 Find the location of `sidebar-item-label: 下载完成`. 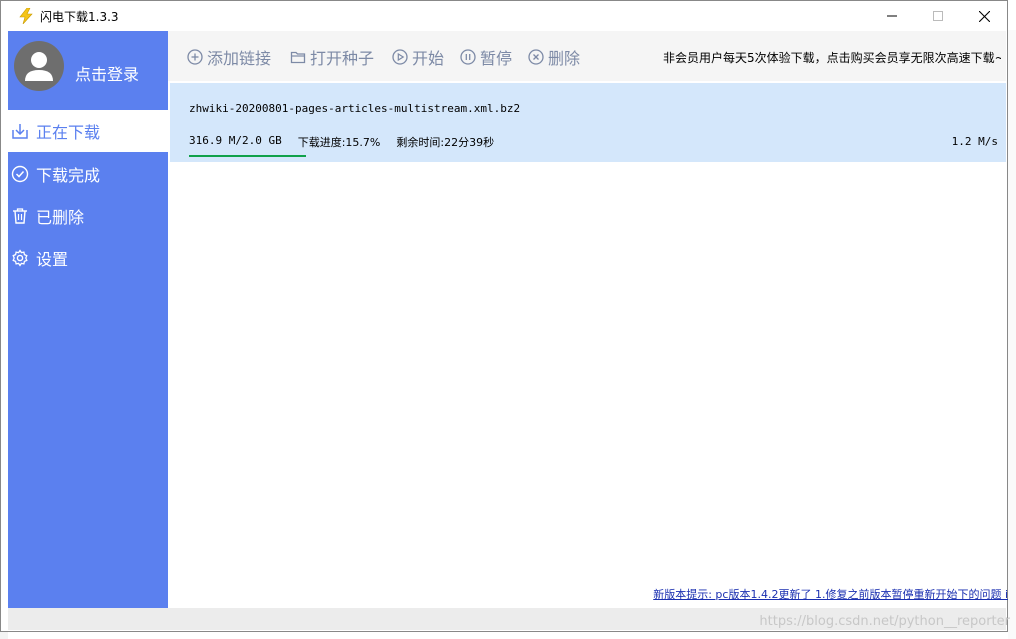

sidebar-item-label: 下载完成 is located at coordinates (68, 175).